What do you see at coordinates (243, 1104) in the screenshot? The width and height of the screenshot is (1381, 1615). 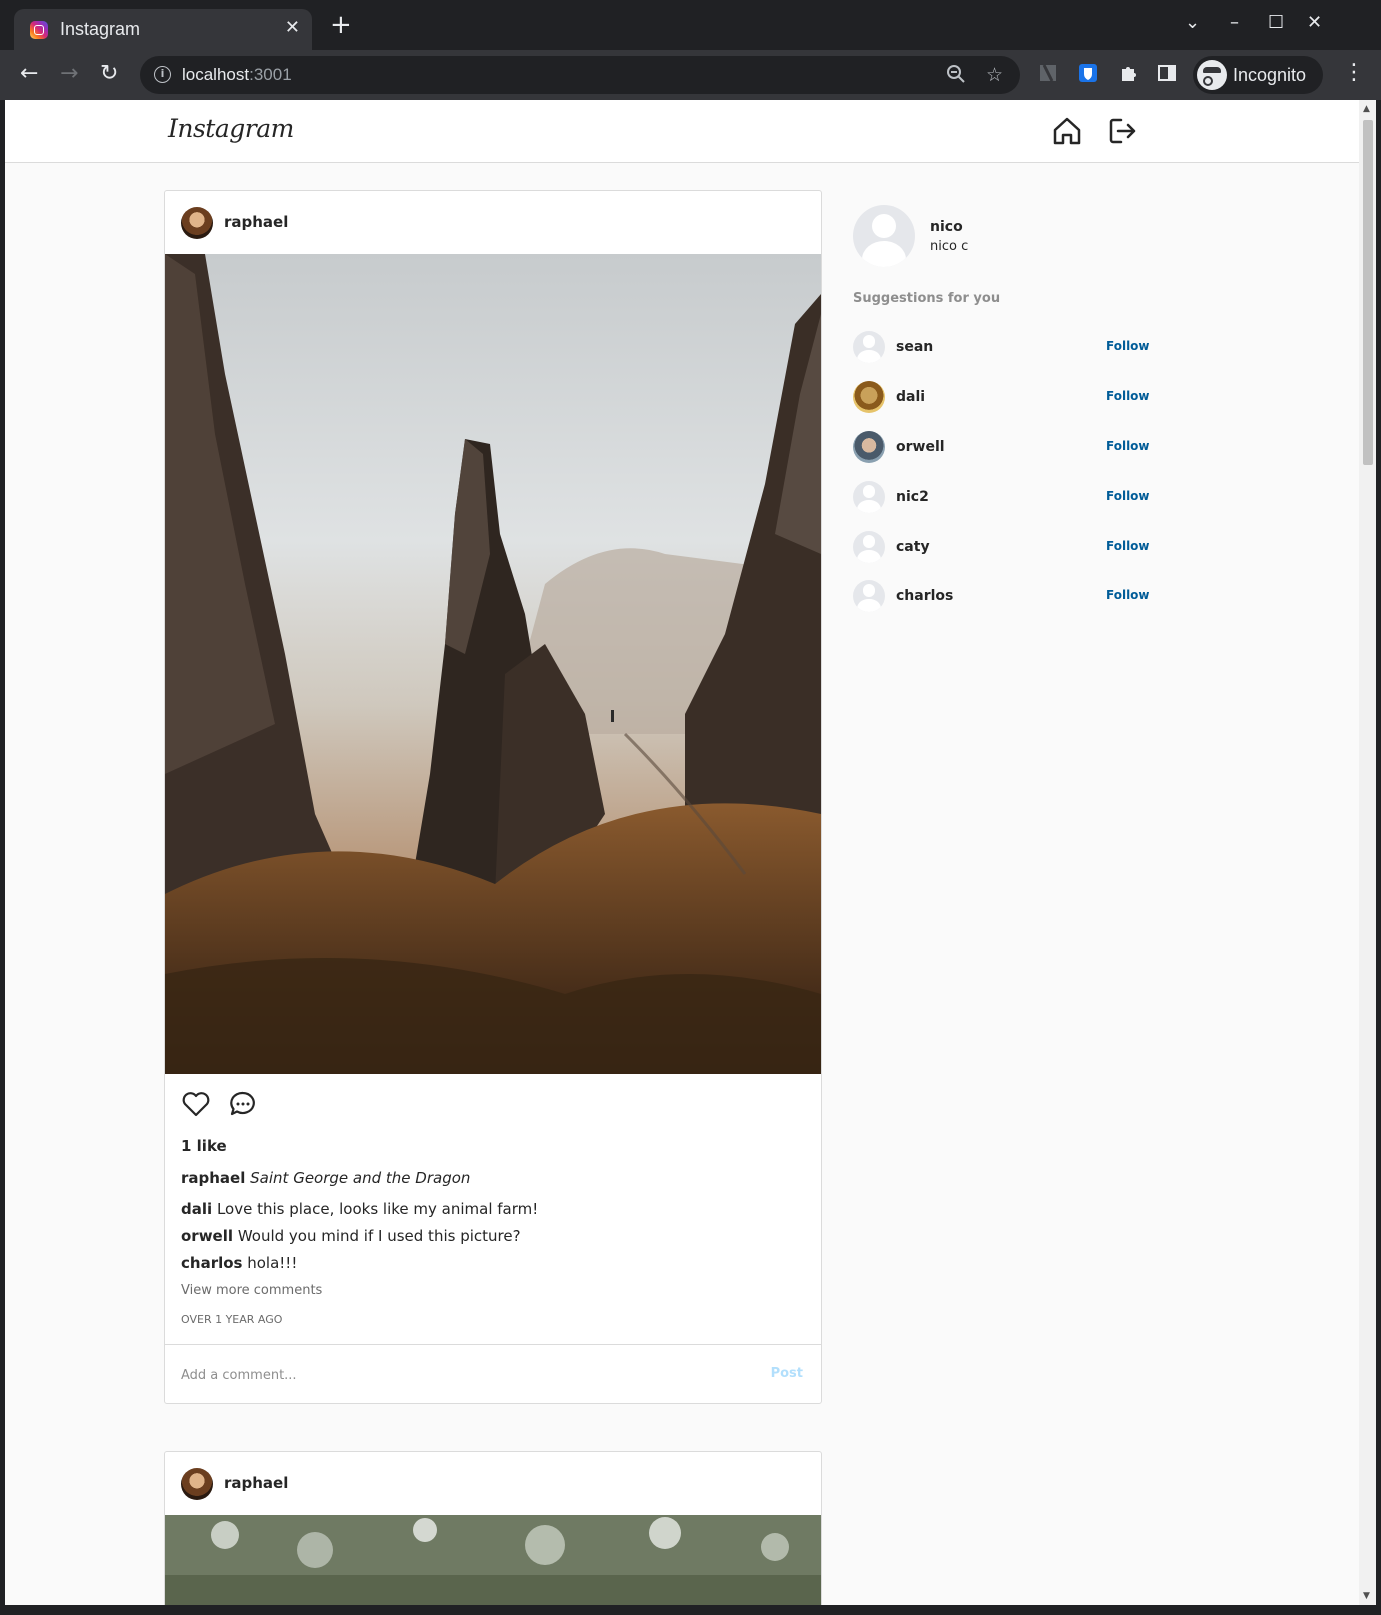 I see `comment-bubble-icon` at bounding box center [243, 1104].